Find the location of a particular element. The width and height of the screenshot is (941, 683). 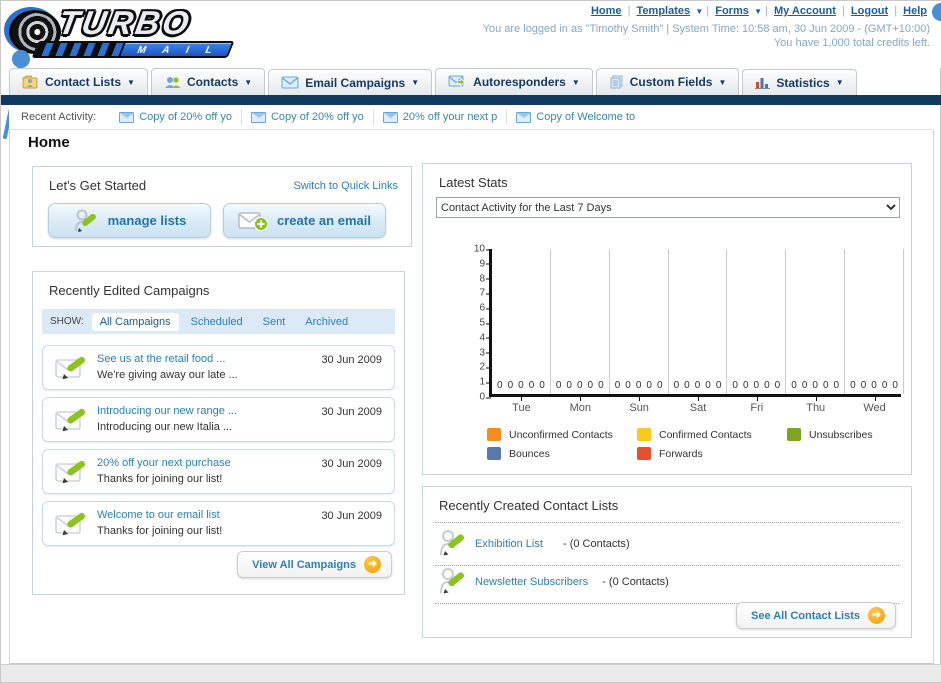

campaign-filter-bar: SHOW: All Campaigns Scheduled Sent Archived is located at coordinates (218, 321).